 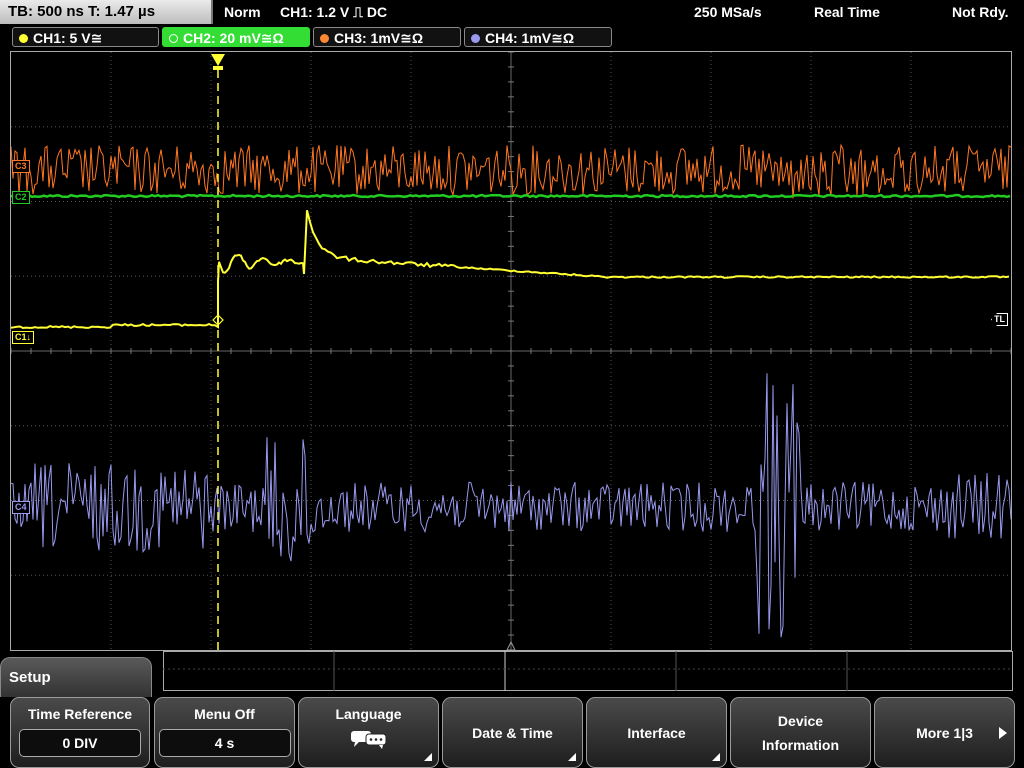 What do you see at coordinates (334, 12) in the screenshot?
I see `trigger-info: CH1: 1.2 V ⎍ DC` at bounding box center [334, 12].